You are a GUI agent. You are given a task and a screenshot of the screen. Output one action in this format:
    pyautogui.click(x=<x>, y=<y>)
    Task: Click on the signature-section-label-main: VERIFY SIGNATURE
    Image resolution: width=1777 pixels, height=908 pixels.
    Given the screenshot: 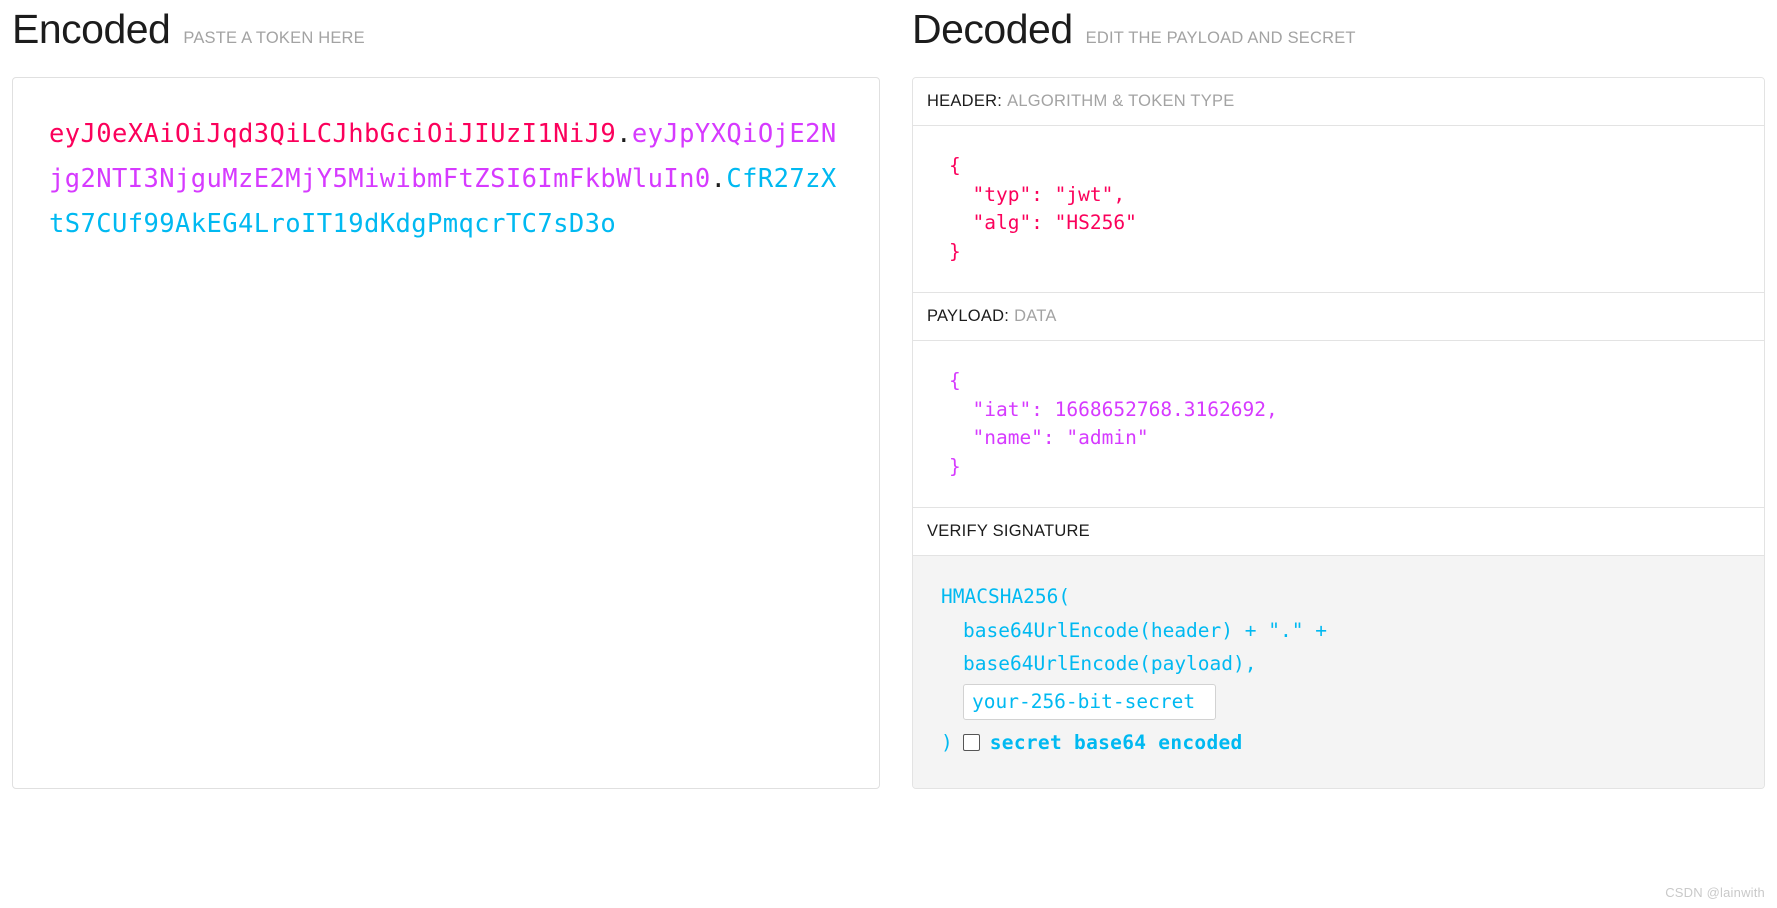 What is the action you would take?
    pyautogui.click(x=1008, y=531)
    